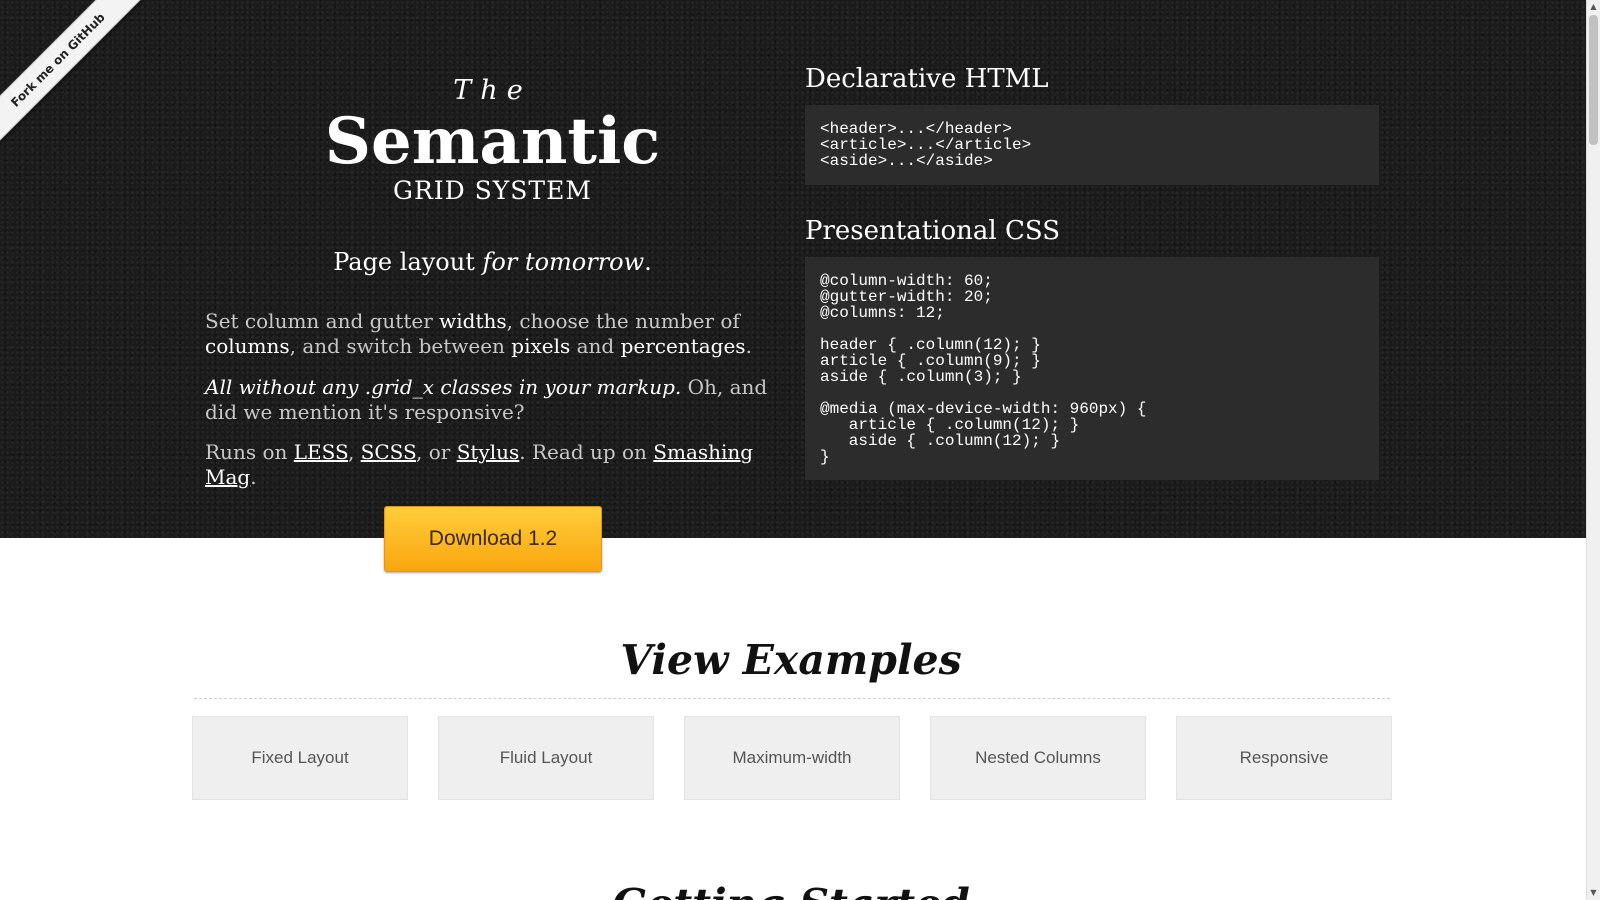  Describe the element at coordinates (1284, 758) in the screenshot. I see `example-responsive-button: Responsive` at that location.